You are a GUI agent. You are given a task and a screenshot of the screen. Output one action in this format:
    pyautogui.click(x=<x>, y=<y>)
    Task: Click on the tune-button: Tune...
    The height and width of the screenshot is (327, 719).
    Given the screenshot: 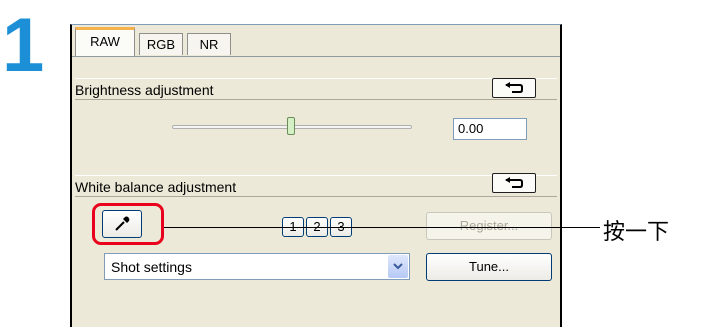 What is the action you would take?
    pyautogui.click(x=489, y=267)
    